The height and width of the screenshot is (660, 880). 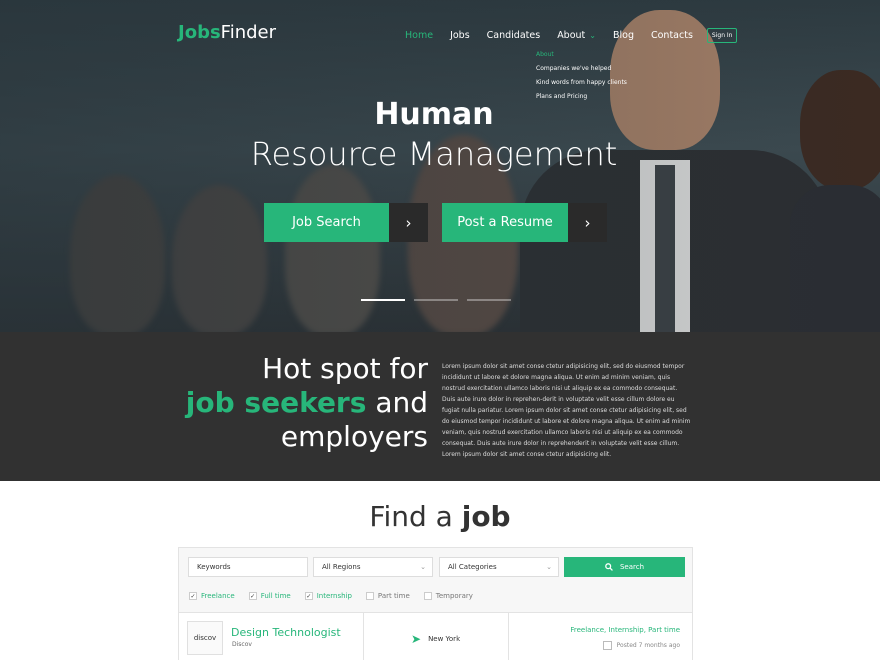 What do you see at coordinates (275, 596) in the screenshot?
I see `filter-label: Full time` at bounding box center [275, 596].